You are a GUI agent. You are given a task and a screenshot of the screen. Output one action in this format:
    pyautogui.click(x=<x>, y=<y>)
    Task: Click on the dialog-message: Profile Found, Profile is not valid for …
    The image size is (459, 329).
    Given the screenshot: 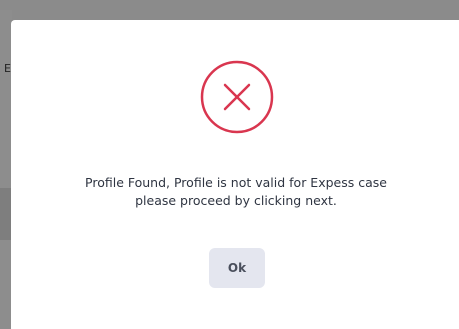 What is the action you would take?
    pyautogui.click(x=235, y=192)
    